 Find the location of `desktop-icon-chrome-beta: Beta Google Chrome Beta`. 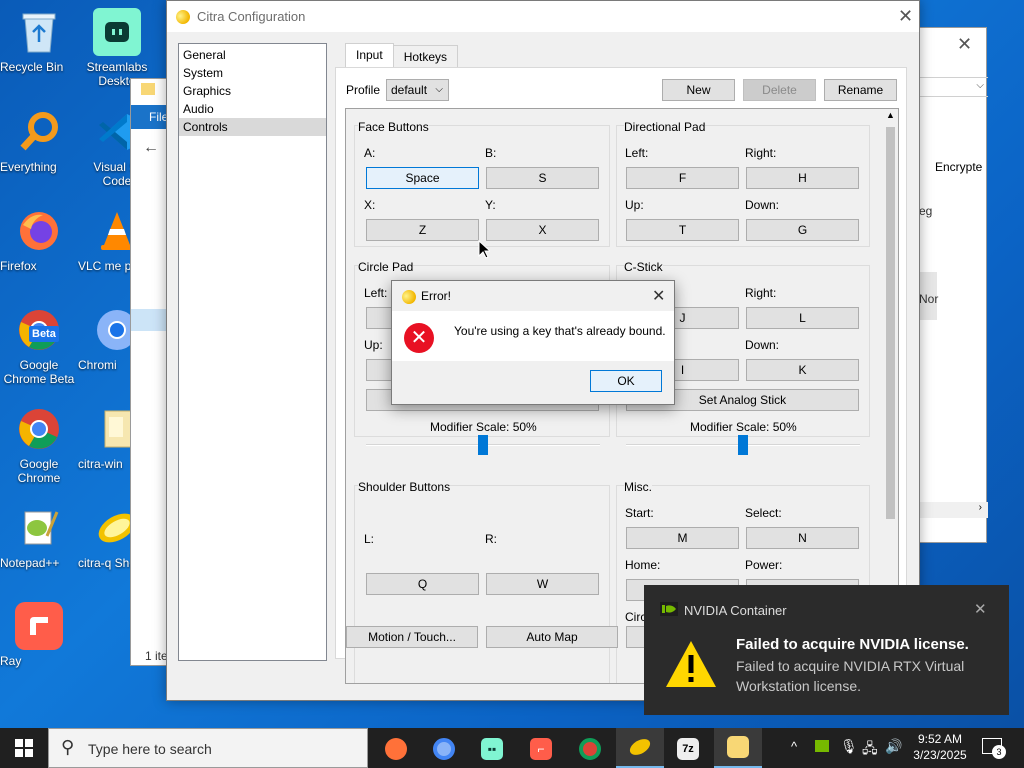

desktop-icon-chrome-beta: Beta Google Chrome Beta is located at coordinates (39, 346).